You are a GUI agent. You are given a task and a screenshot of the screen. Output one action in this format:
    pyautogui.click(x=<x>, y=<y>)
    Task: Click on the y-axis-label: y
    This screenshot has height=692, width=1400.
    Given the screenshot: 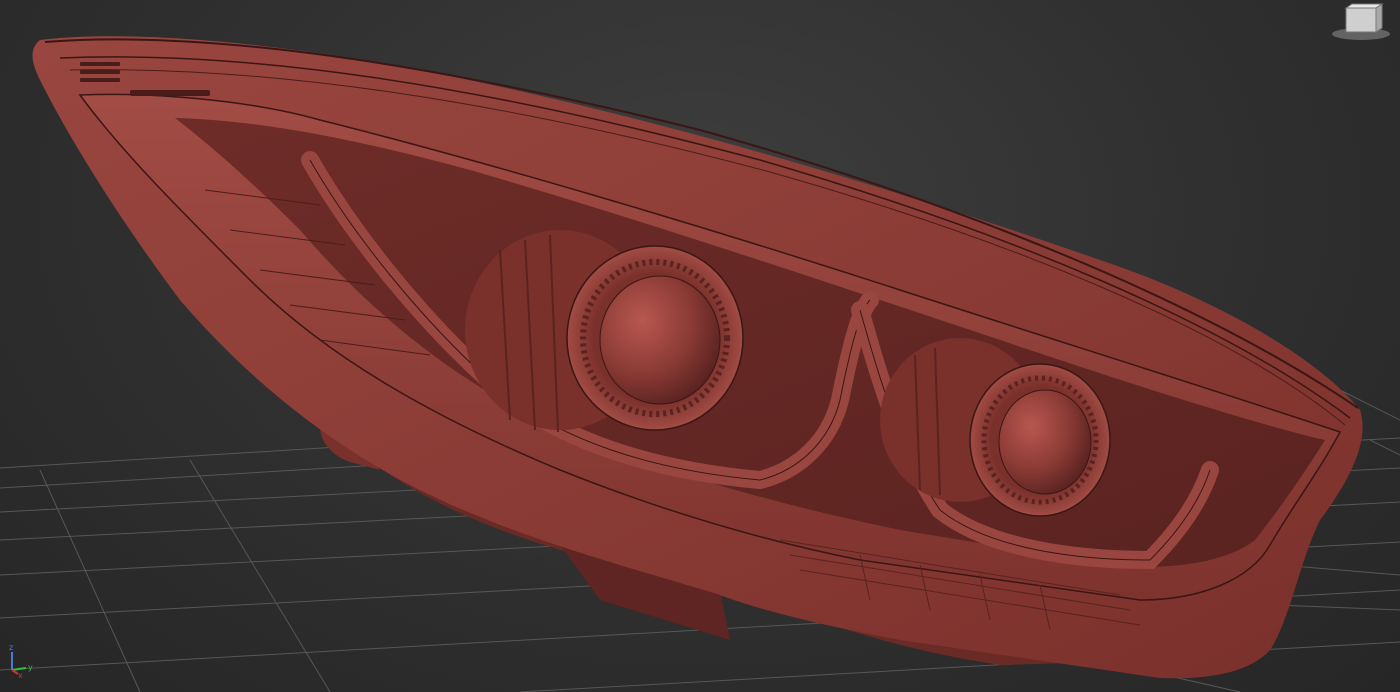 What is the action you would take?
    pyautogui.click(x=30, y=667)
    